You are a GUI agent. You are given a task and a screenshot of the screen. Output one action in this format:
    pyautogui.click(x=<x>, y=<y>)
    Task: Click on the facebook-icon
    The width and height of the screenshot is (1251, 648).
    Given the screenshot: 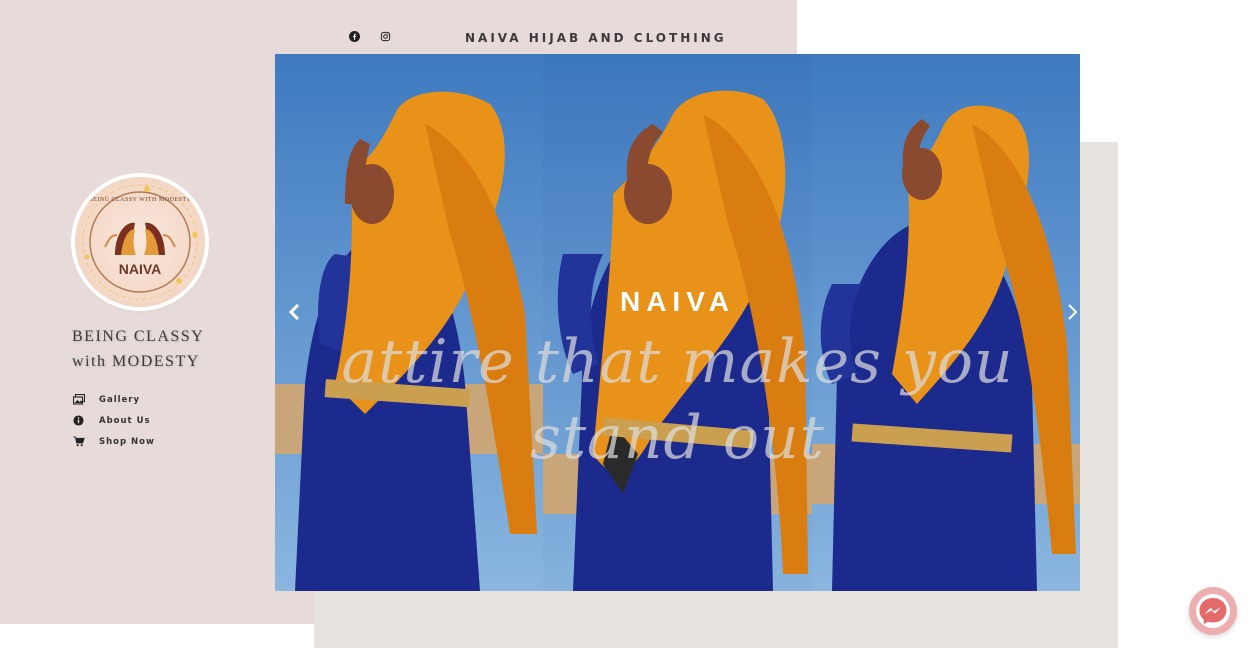 What is the action you would take?
    pyautogui.click(x=354, y=36)
    